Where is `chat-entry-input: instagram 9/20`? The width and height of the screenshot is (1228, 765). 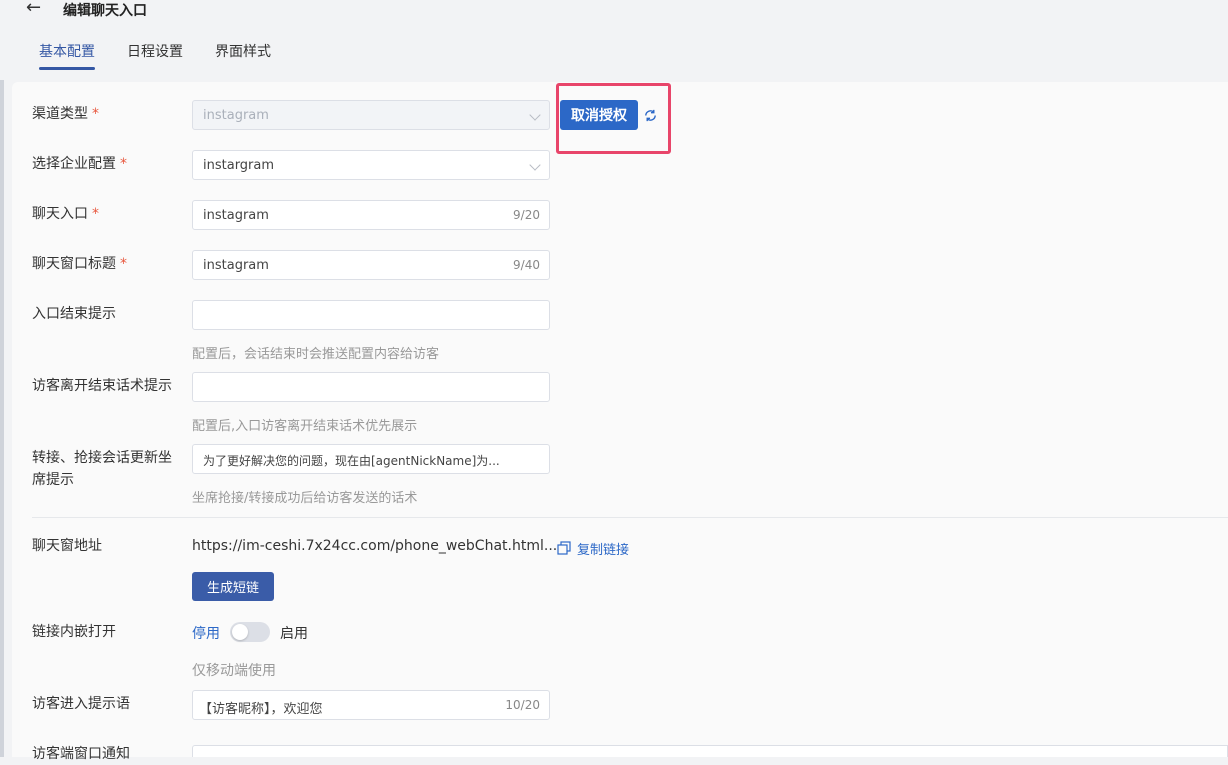 chat-entry-input: instagram 9/20 is located at coordinates (371, 215).